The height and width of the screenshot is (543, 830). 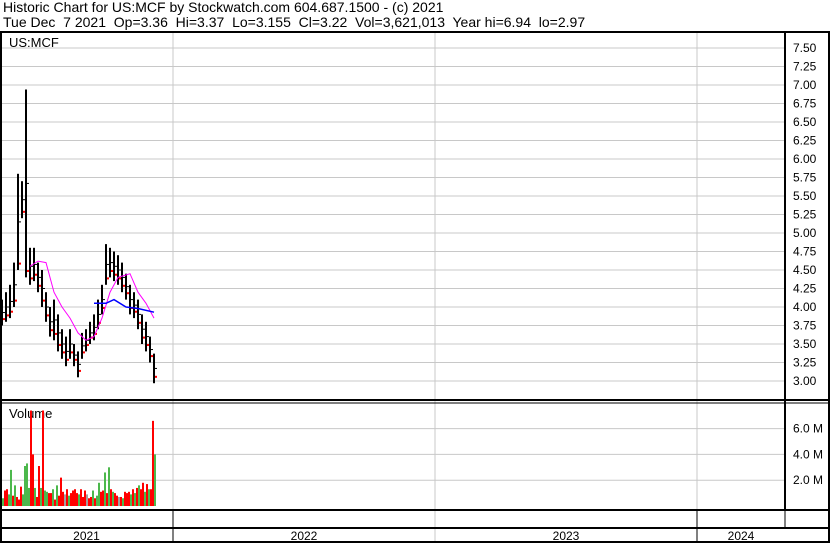 What do you see at coordinates (805, 326) in the screenshot?
I see `price-tick-label: 3.75` at bounding box center [805, 326].